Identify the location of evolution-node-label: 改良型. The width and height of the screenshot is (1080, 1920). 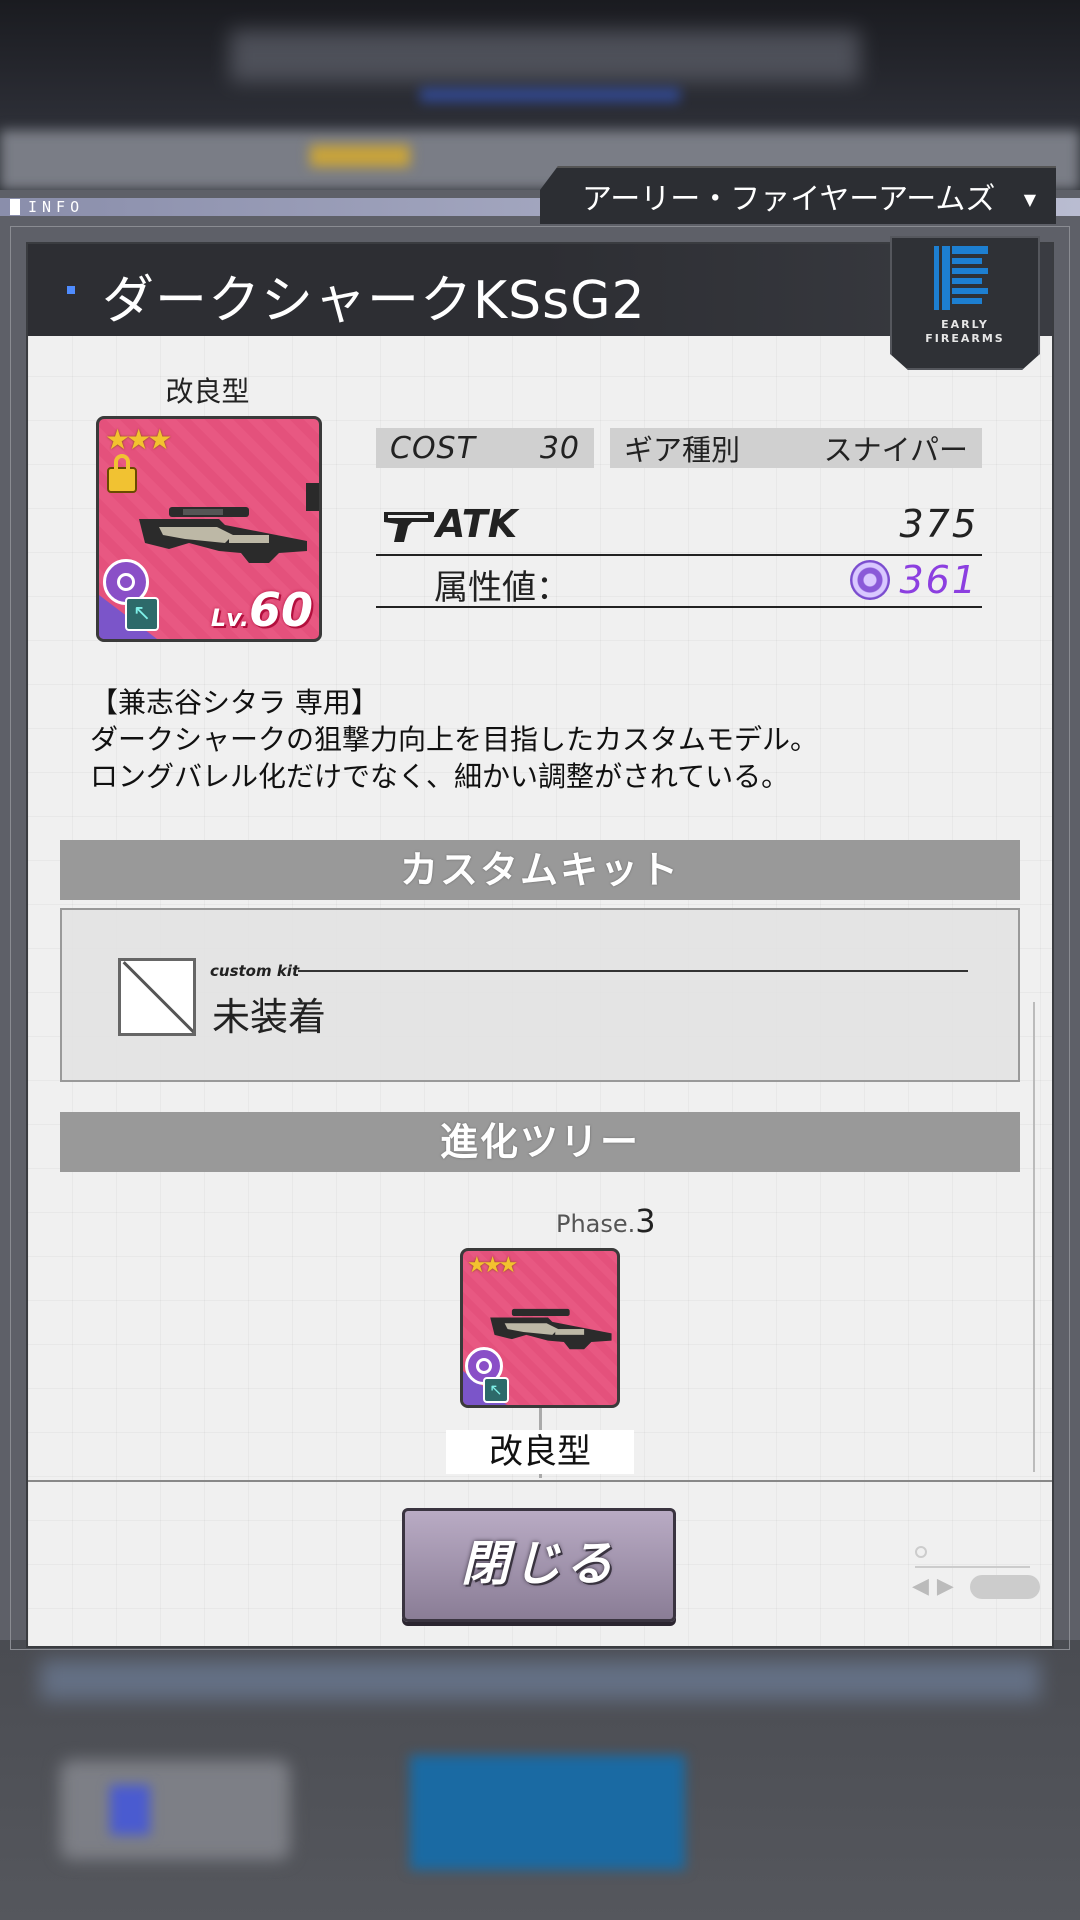
(540, 1452).